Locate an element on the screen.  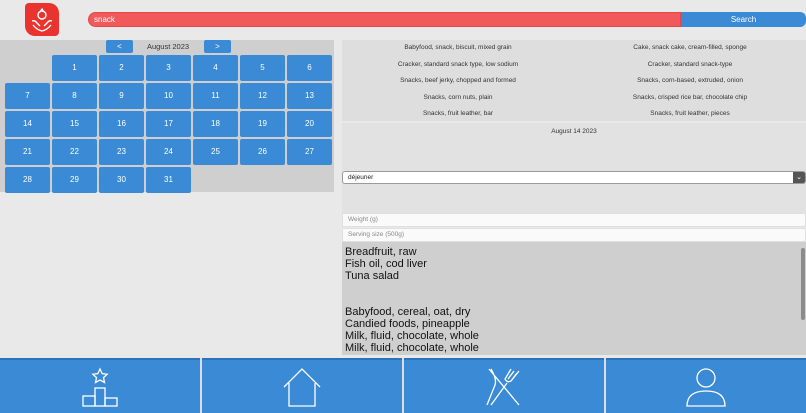
calendar-day: 1 is located at coordinates (74, 68).